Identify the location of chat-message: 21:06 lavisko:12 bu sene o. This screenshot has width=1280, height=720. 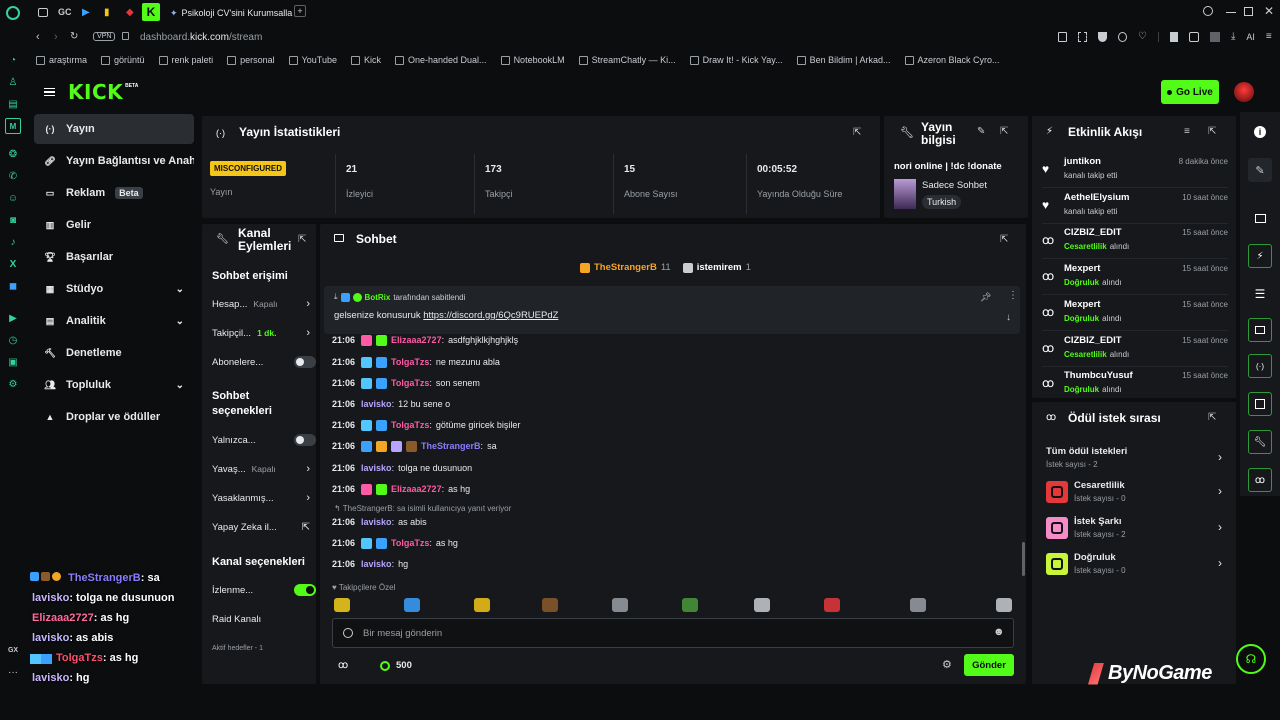
(391, 404).